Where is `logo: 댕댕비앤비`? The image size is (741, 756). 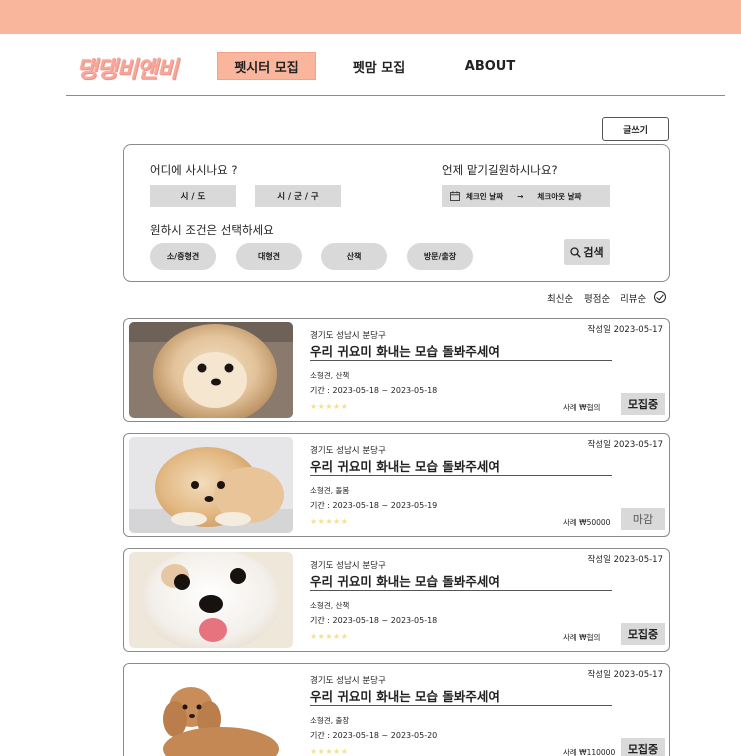 logo: 댕댕비앤비 is located at coordinates (127, 67).